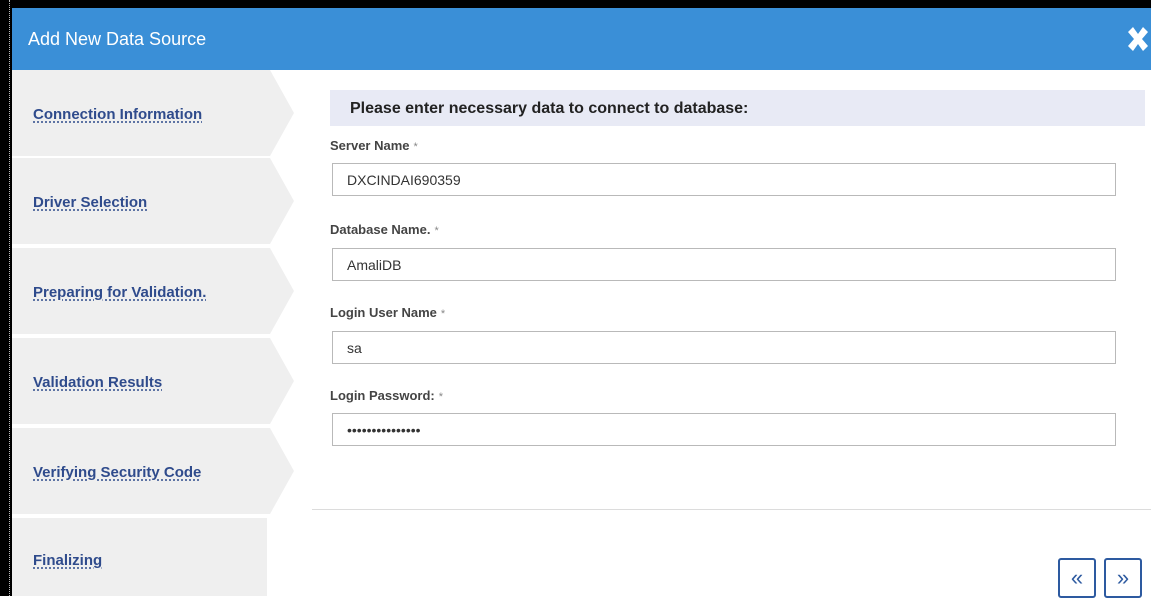 Image resolution: width=1151 pixels, height=598 pixels. I want to click on double-chevron-right-icon: », so click(1123, 577).